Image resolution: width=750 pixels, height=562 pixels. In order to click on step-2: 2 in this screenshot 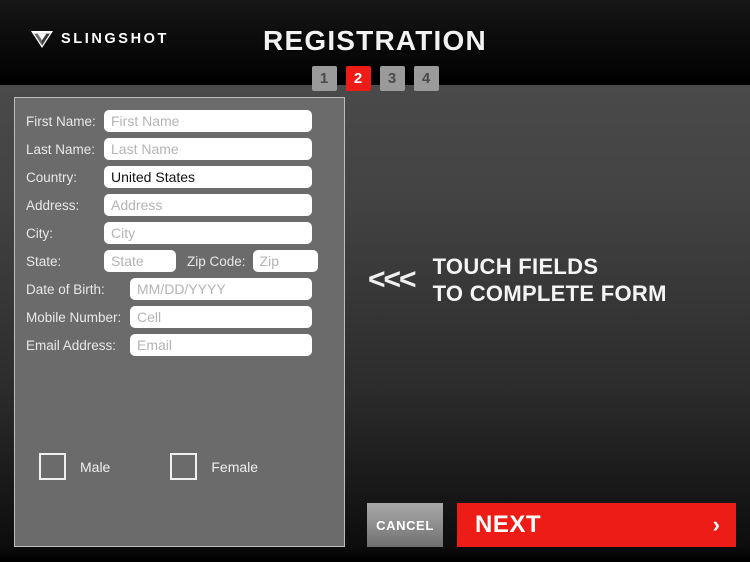, I will do `click(358, 78)`.